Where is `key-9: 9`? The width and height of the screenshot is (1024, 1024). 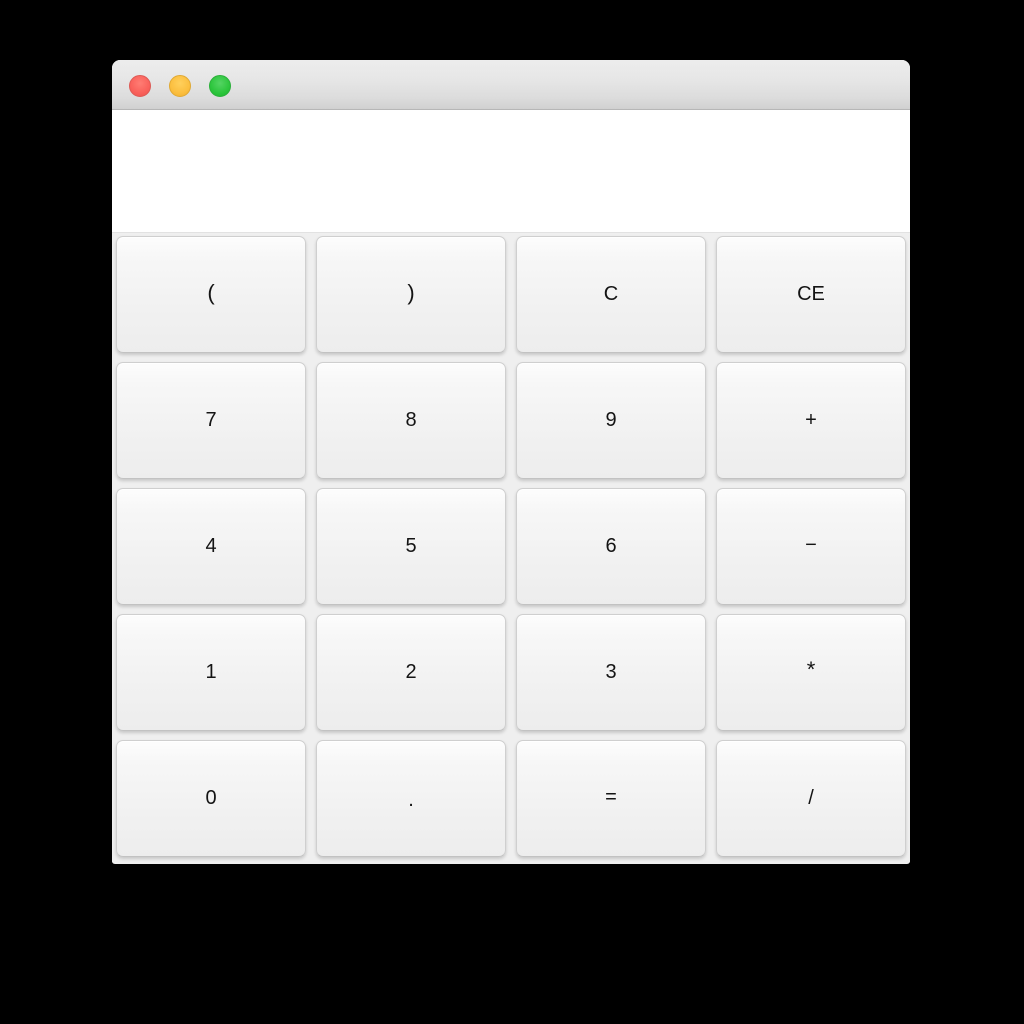
key-9: 9 is located at coordinates (611, 420).